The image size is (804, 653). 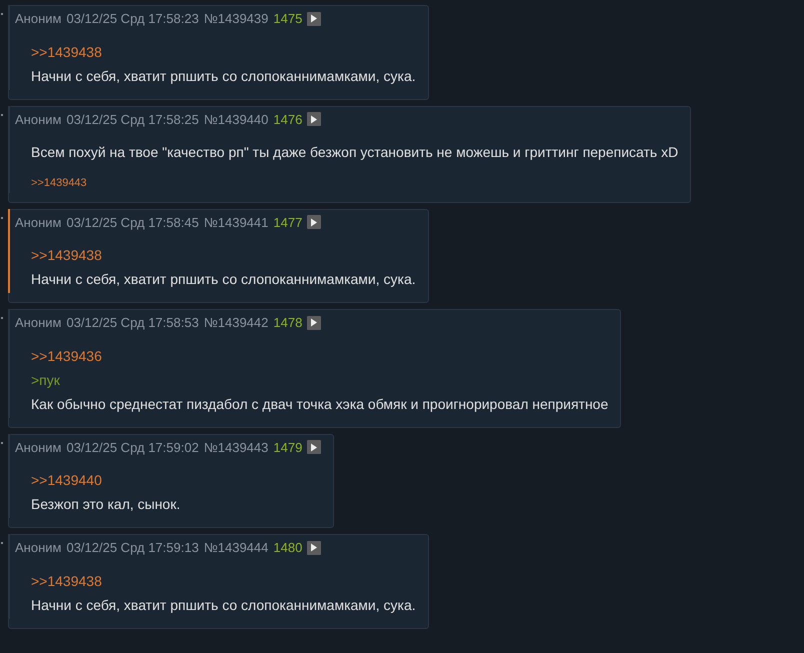 What do you see at coordinates (236, 548) in the screenshot?
I see `post-number: №1439444` at bounding box center [236, 548].